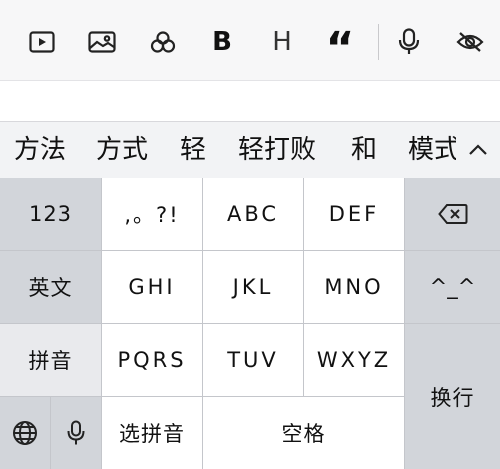 The width and height of the screenshot is (500, 469). What do you see at coordinates (229, 150) in the screenshot?
I see `candidate-list: 方法 方式 轻 轻打败 和 模式` at bounding box center [229, 150].